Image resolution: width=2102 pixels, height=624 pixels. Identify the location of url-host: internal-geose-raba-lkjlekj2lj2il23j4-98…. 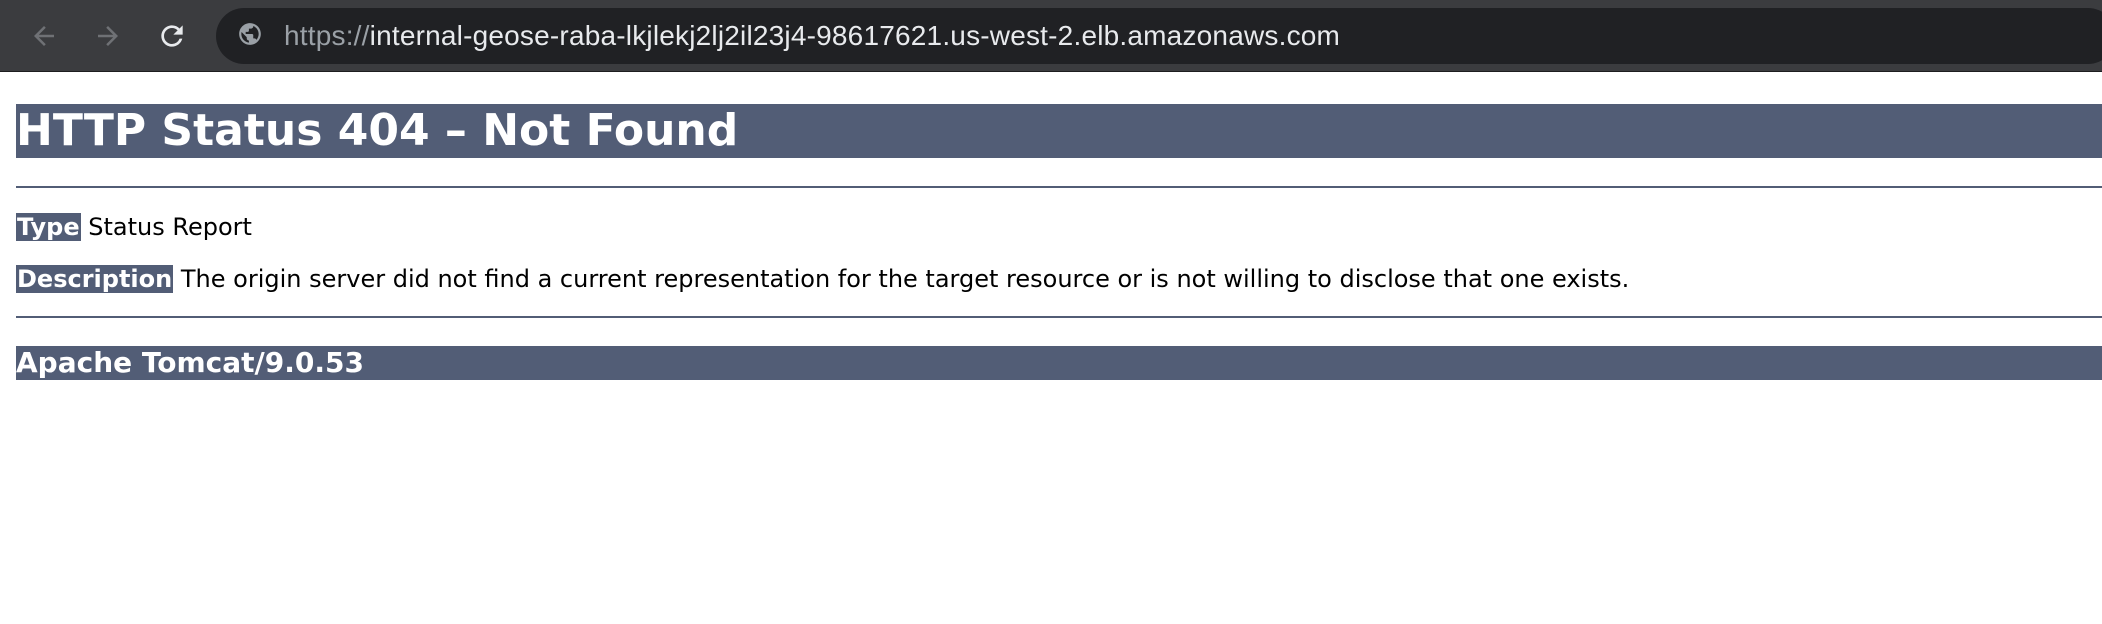
(855, 35).